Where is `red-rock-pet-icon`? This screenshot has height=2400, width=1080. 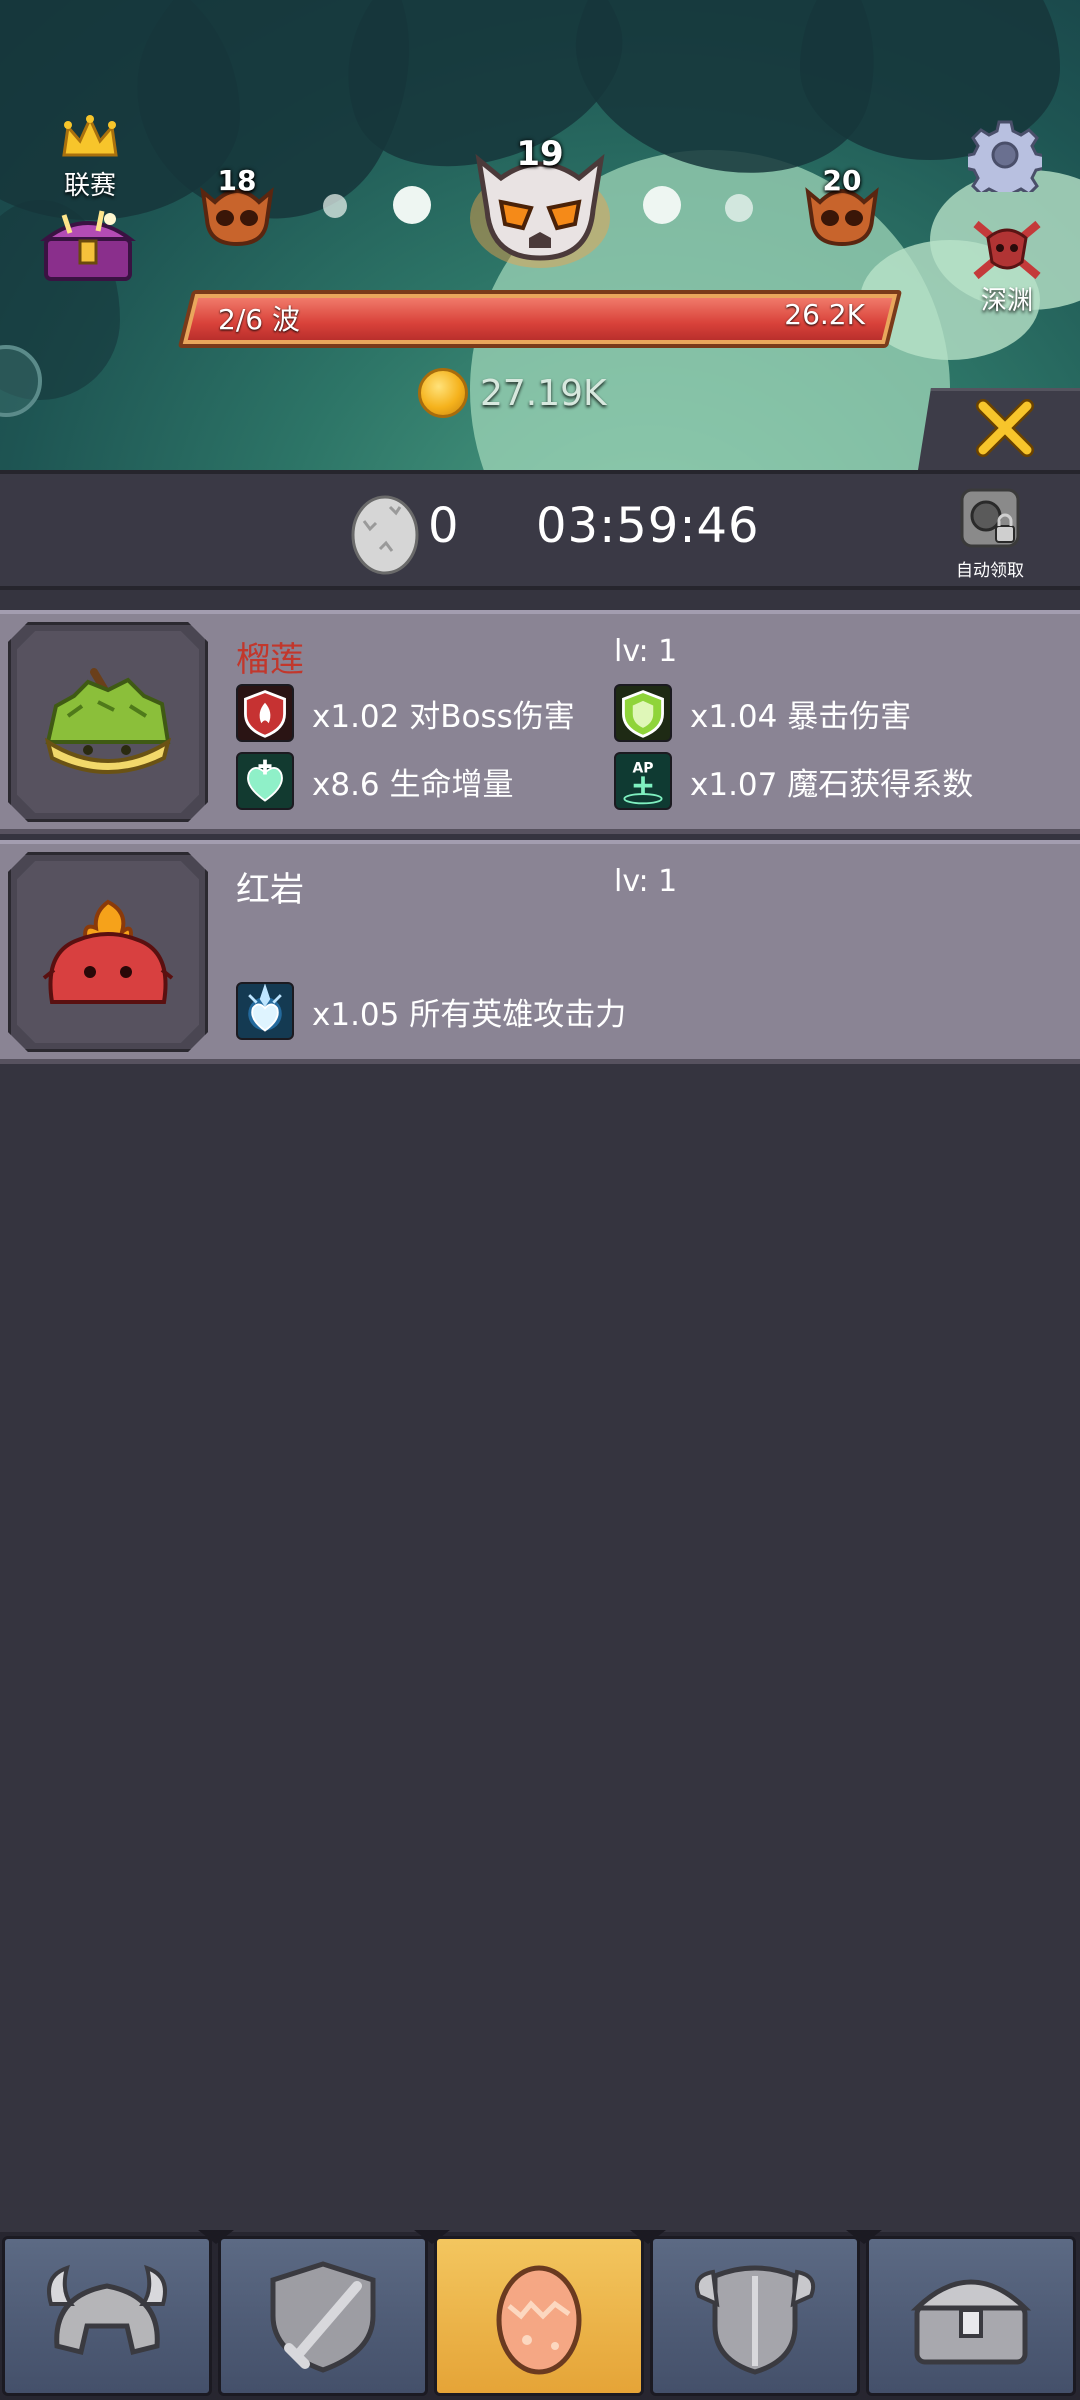
red-rock-pet-icon is located at coordinates (108, 951).